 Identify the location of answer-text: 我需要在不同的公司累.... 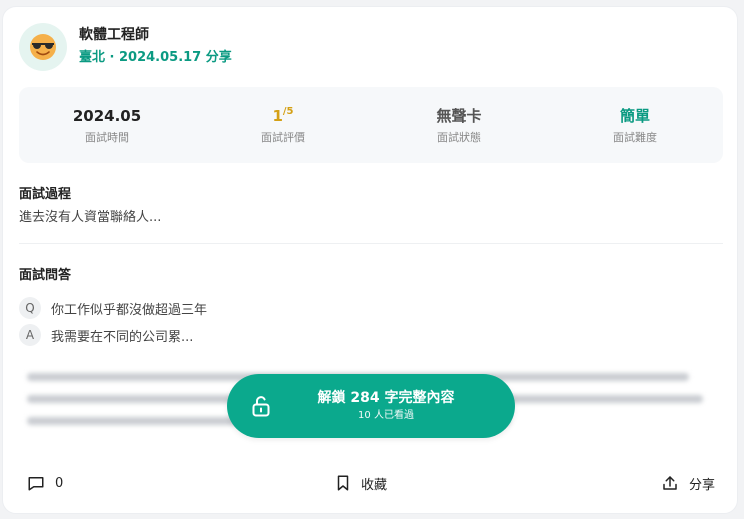
(122, 337).